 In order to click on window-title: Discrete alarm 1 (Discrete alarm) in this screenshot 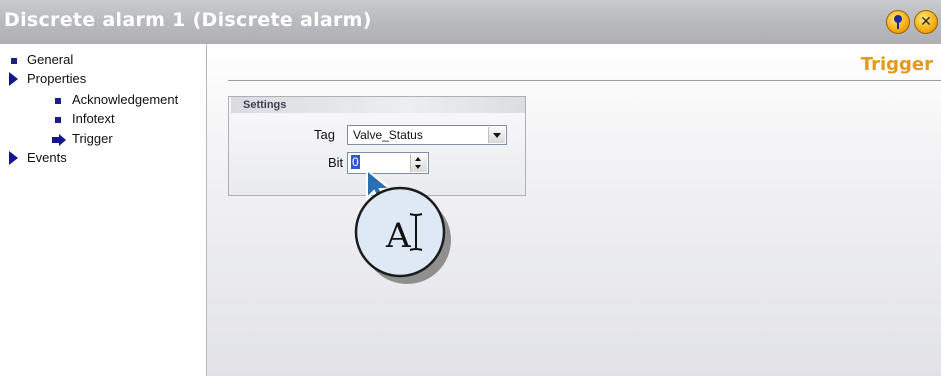, I will do `click(188, 20)`.